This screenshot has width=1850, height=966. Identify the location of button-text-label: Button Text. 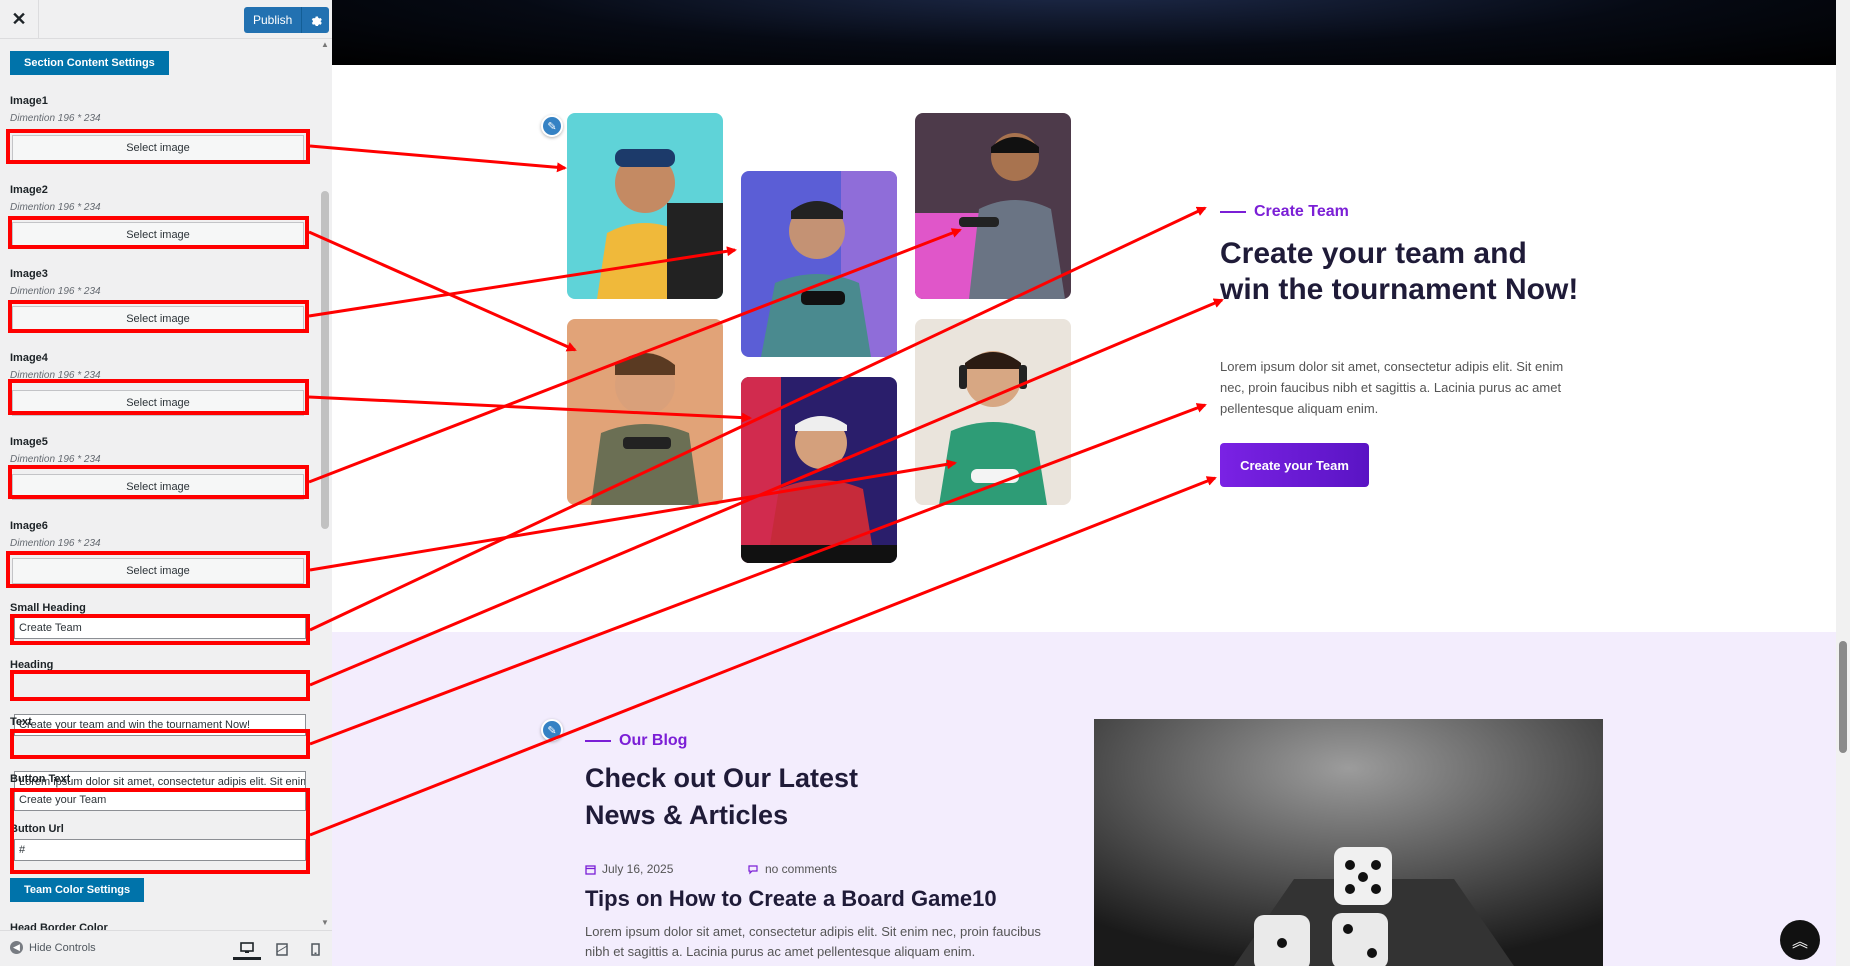
(40, 779).